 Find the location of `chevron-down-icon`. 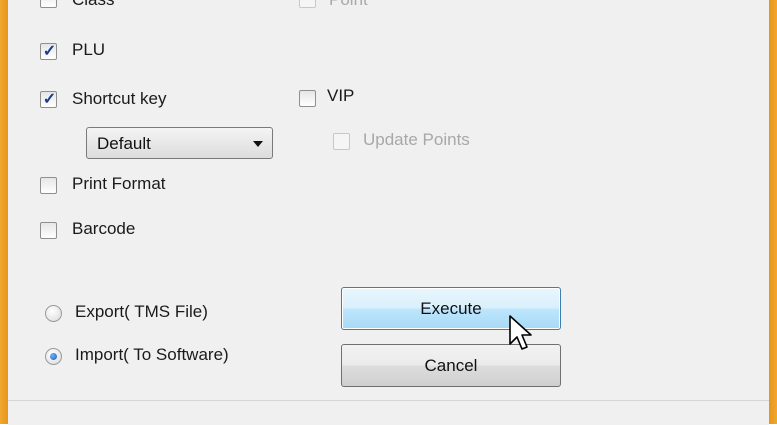

chevron-down-icon is located at coordinates (258, 144).